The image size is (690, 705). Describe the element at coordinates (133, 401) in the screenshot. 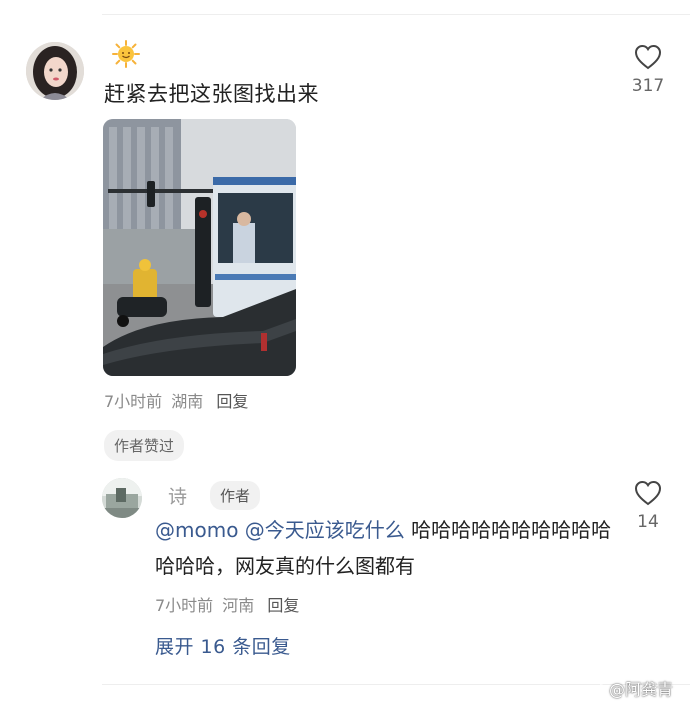

I see `comment-time: 7小时前` at that location.